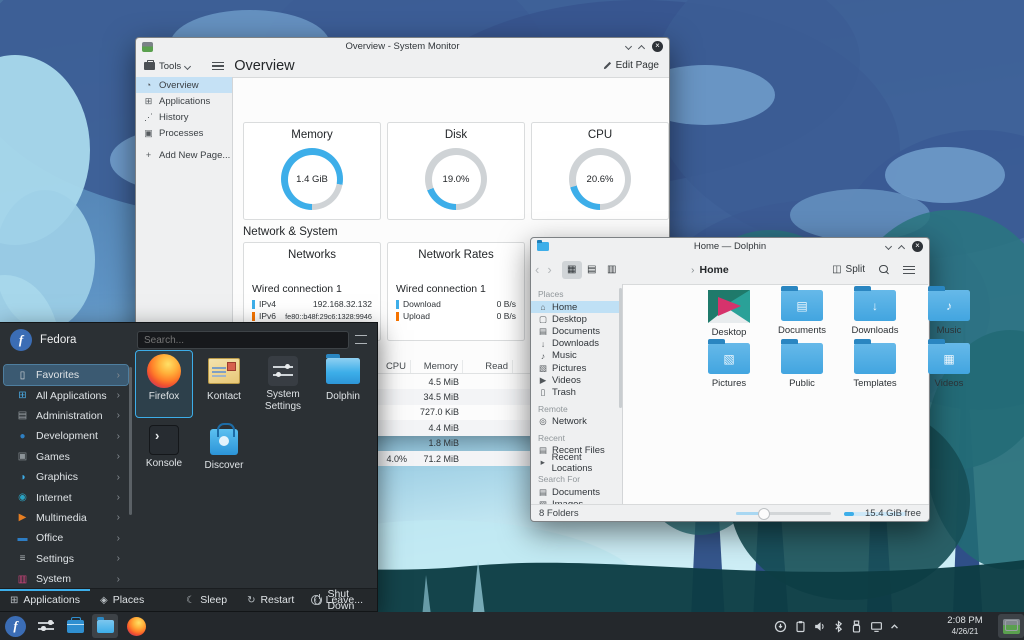 The width and height of the screenshot is (1024, 640). What do you see at coordinates (730, 246) in the screenshot?
I see `dolphin-titlebar: Home — Dolphin ×` at bounding box center [730, 246].